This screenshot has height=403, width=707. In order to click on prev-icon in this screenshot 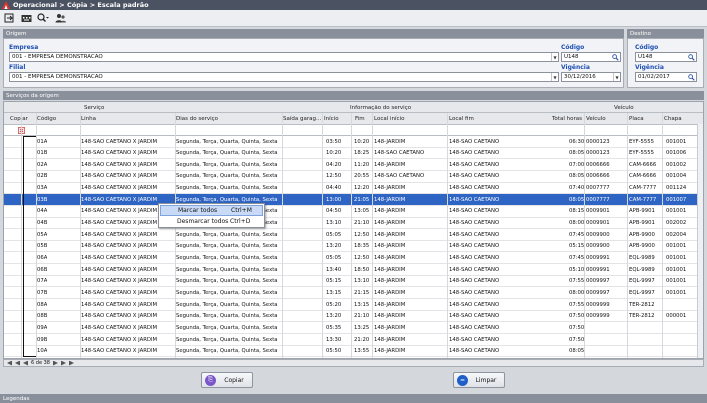, I will do `click(25, 363)`.